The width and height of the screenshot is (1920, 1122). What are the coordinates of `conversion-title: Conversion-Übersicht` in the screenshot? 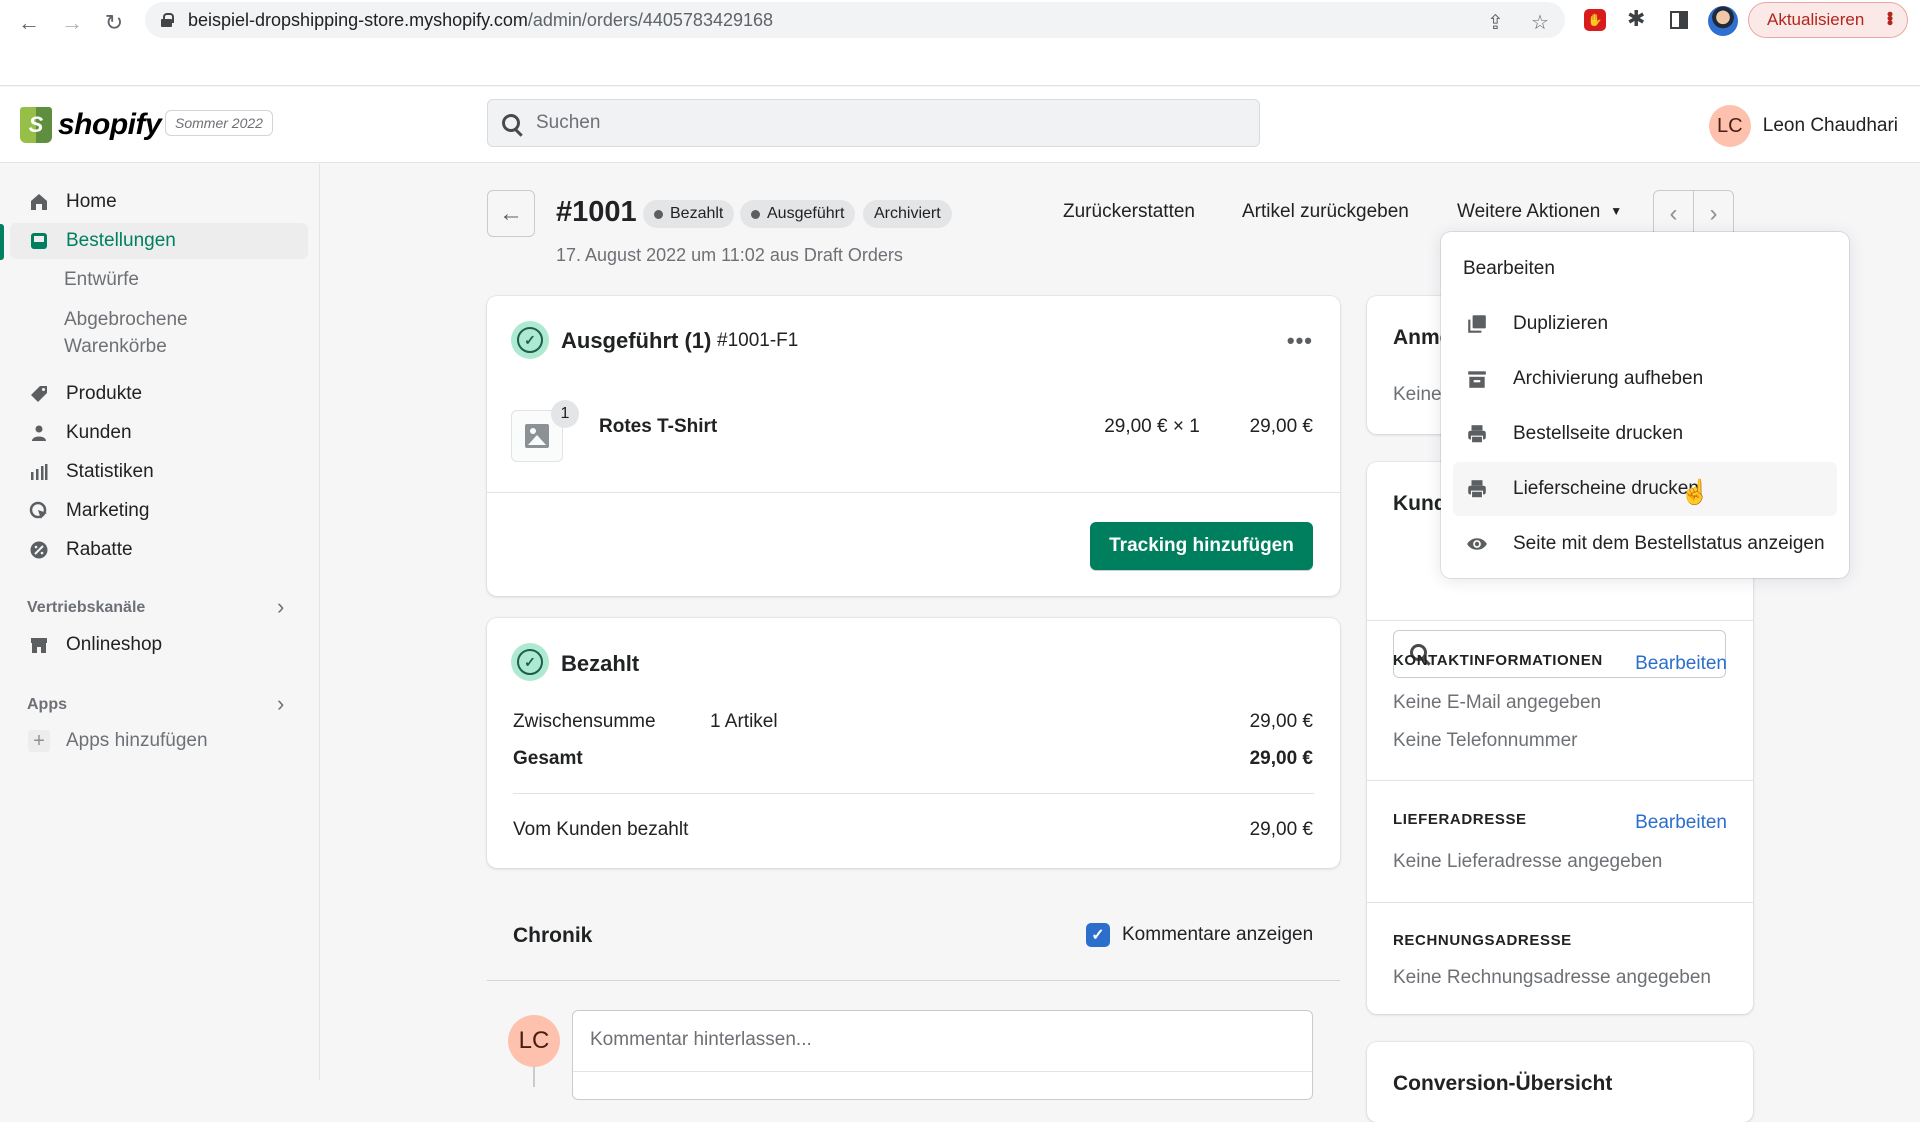 It's located at (1503, 1083).